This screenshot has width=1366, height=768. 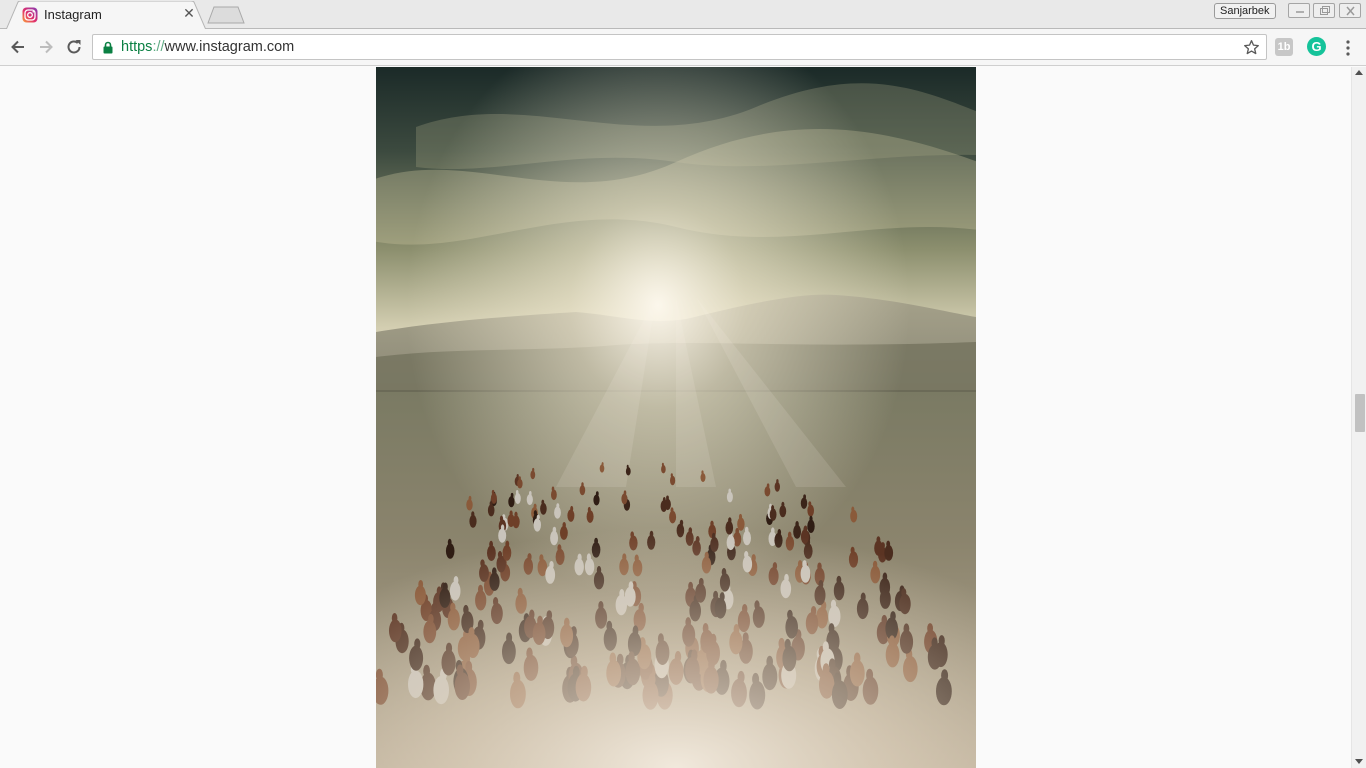 What do you see at coordinates (1251, 47) in the screenshot?
I see `bookmark-star-icon` at bounding box center [1251, 47].